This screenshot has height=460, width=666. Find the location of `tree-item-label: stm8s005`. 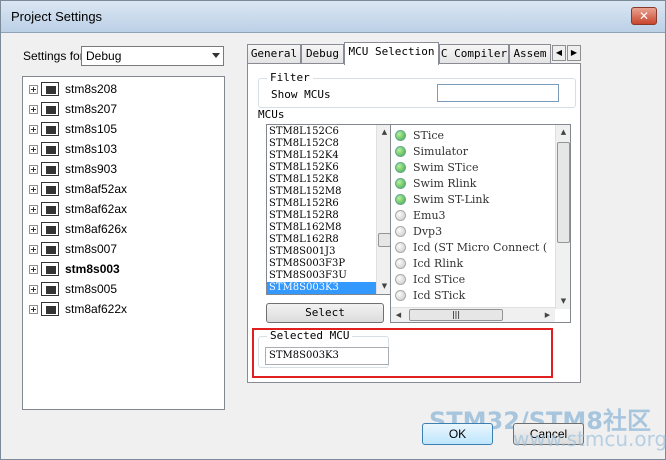

tree-item-label: stm8s005 is located at coordinates (91, 289).